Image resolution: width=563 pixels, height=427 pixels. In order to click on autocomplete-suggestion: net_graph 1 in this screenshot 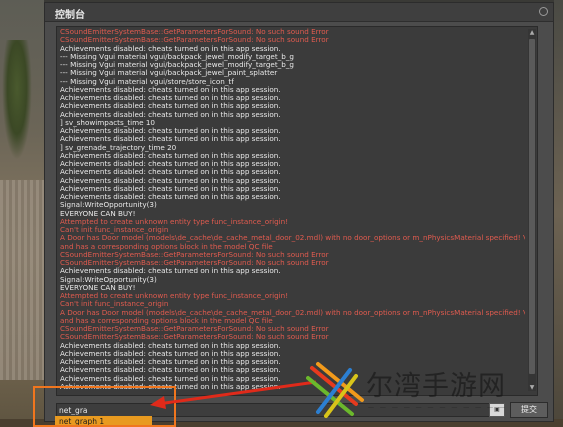, I will do `click(103, 421)`.